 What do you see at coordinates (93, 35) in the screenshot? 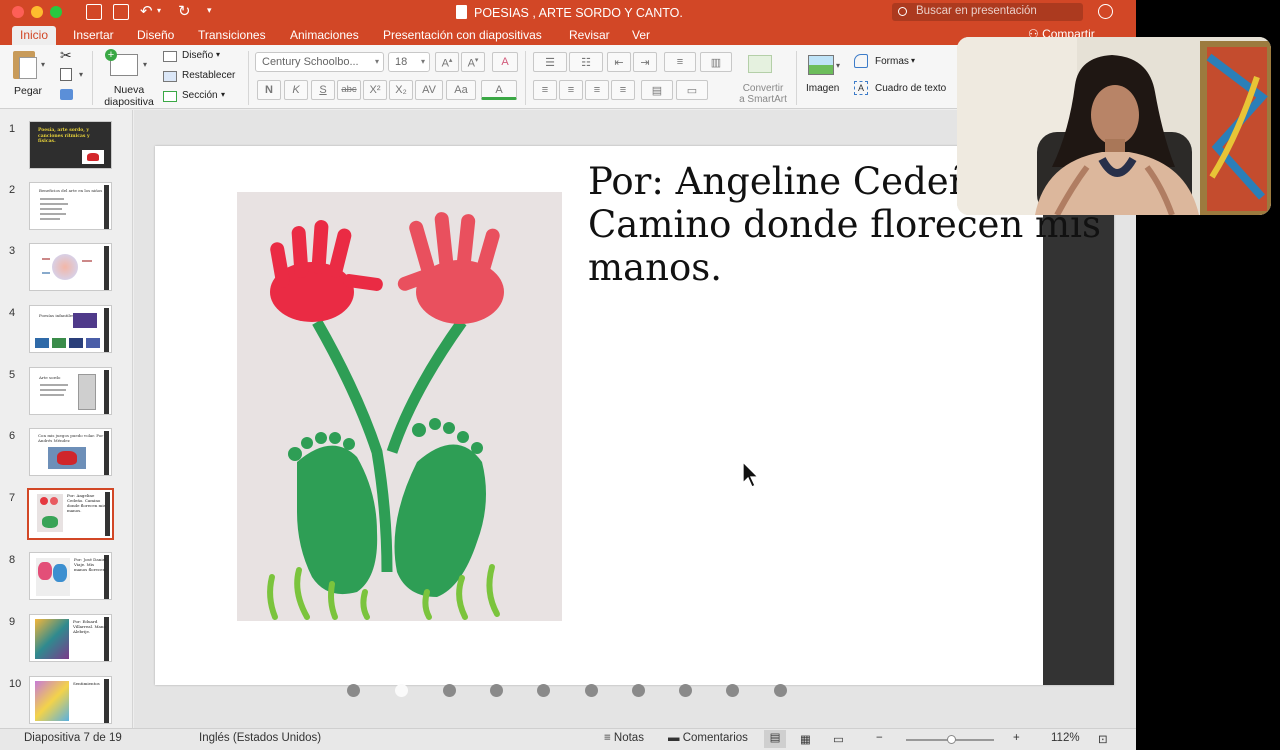
I see `tab-insertar: Insertar` at bounding box center [93, 35].